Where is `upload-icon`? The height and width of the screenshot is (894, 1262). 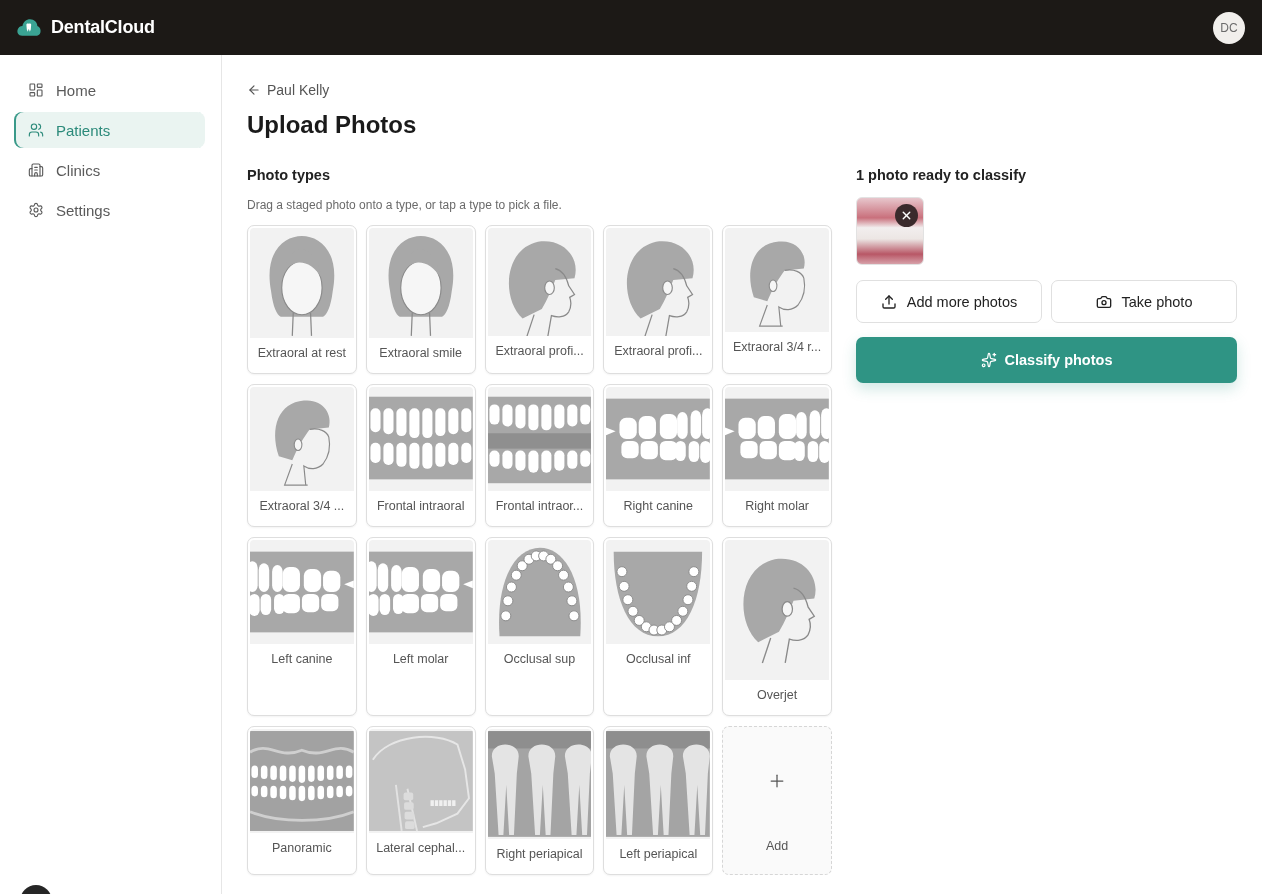 upload-icon is located at coordinates (888, 301).